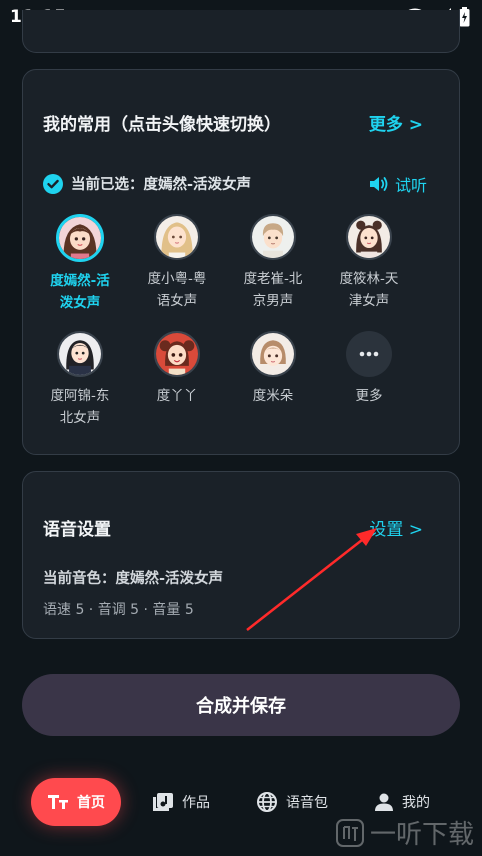  I want to click on tab-voice-pack: 语音包, so click(292, 802).